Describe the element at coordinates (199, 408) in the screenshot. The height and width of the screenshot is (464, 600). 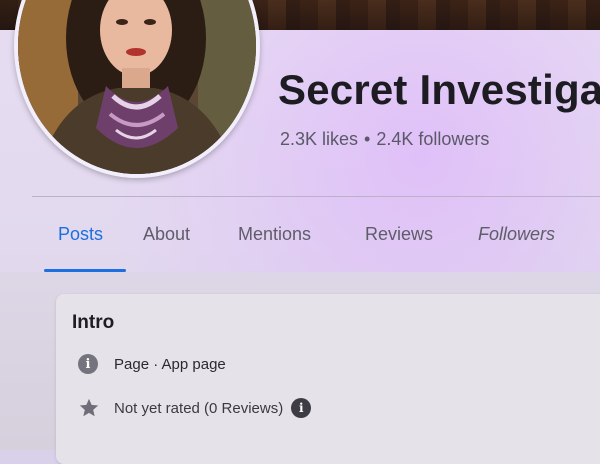
I see `rating-text: Not yet rated (0 Reviews)` at that location.